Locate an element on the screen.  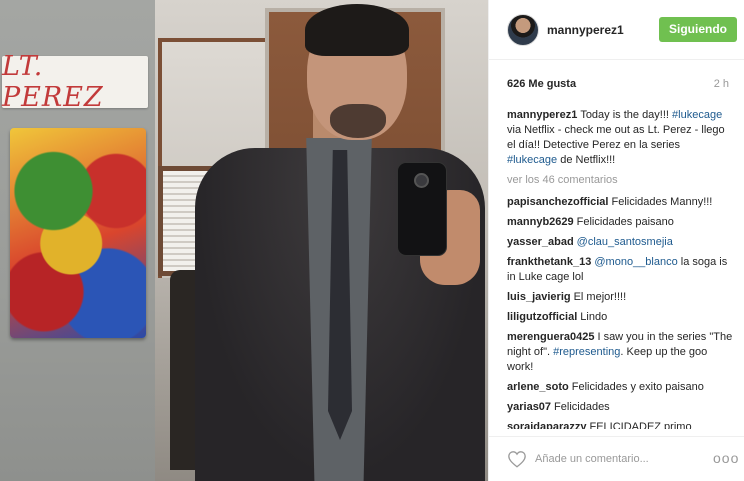
comment-text: Felicidades is located at coordinates (582, 407).